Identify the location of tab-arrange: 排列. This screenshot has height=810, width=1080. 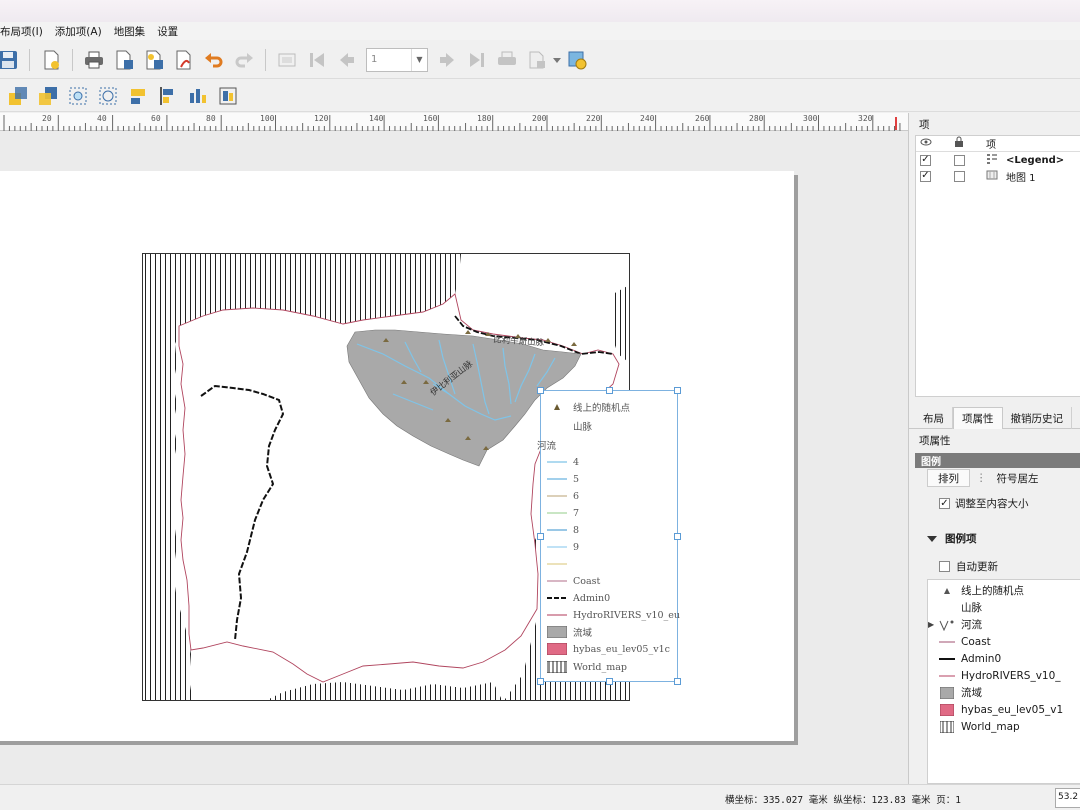
(948, 478).